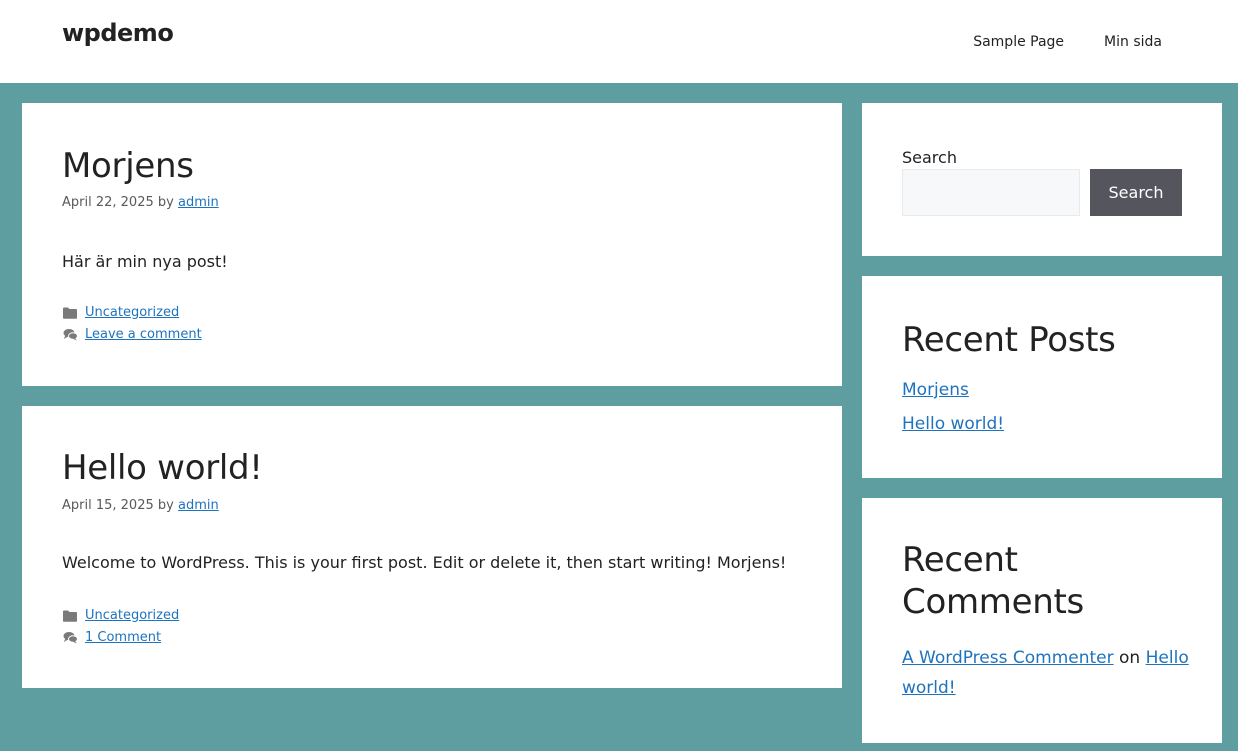 The height and width of the screenshot is (751, 1238). I want to click on post-comments-link: 1 Comment, so click(123, 637).